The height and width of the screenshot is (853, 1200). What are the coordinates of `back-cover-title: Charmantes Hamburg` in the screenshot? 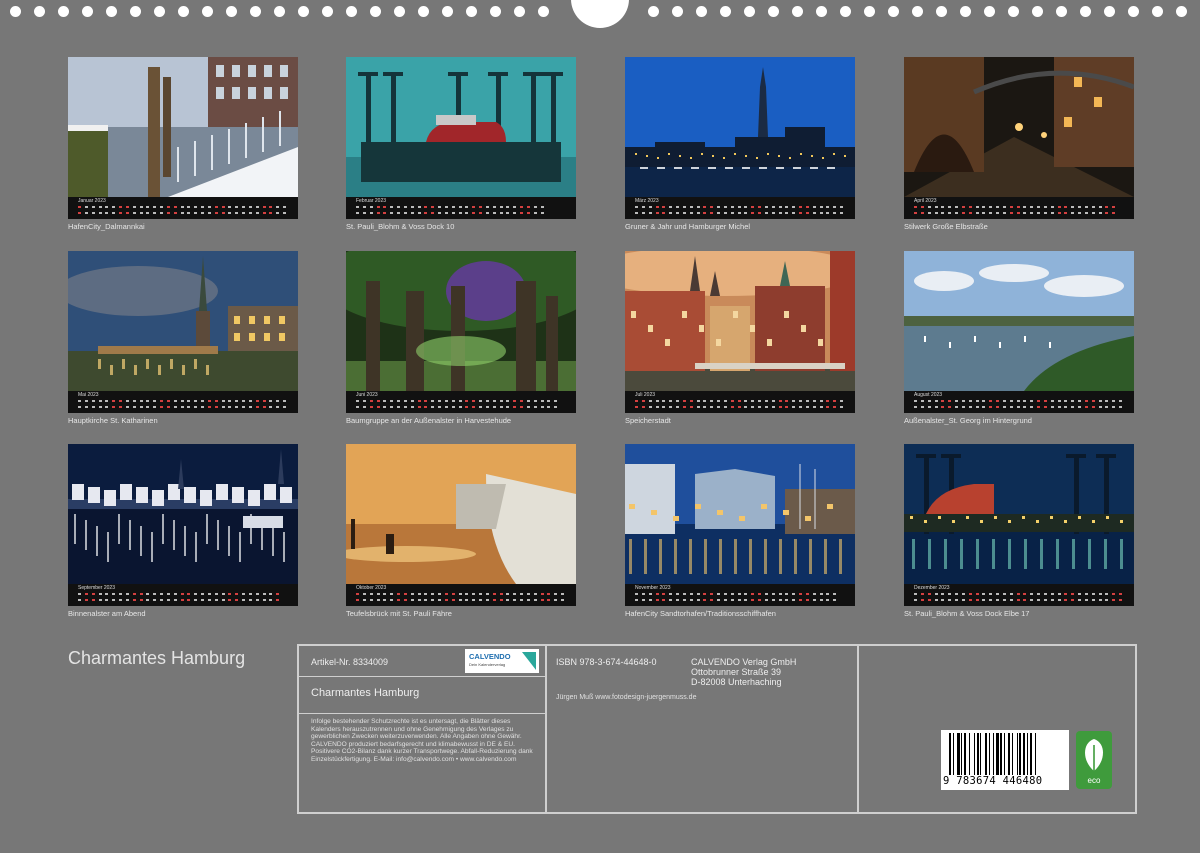 It's located at (157, 658).